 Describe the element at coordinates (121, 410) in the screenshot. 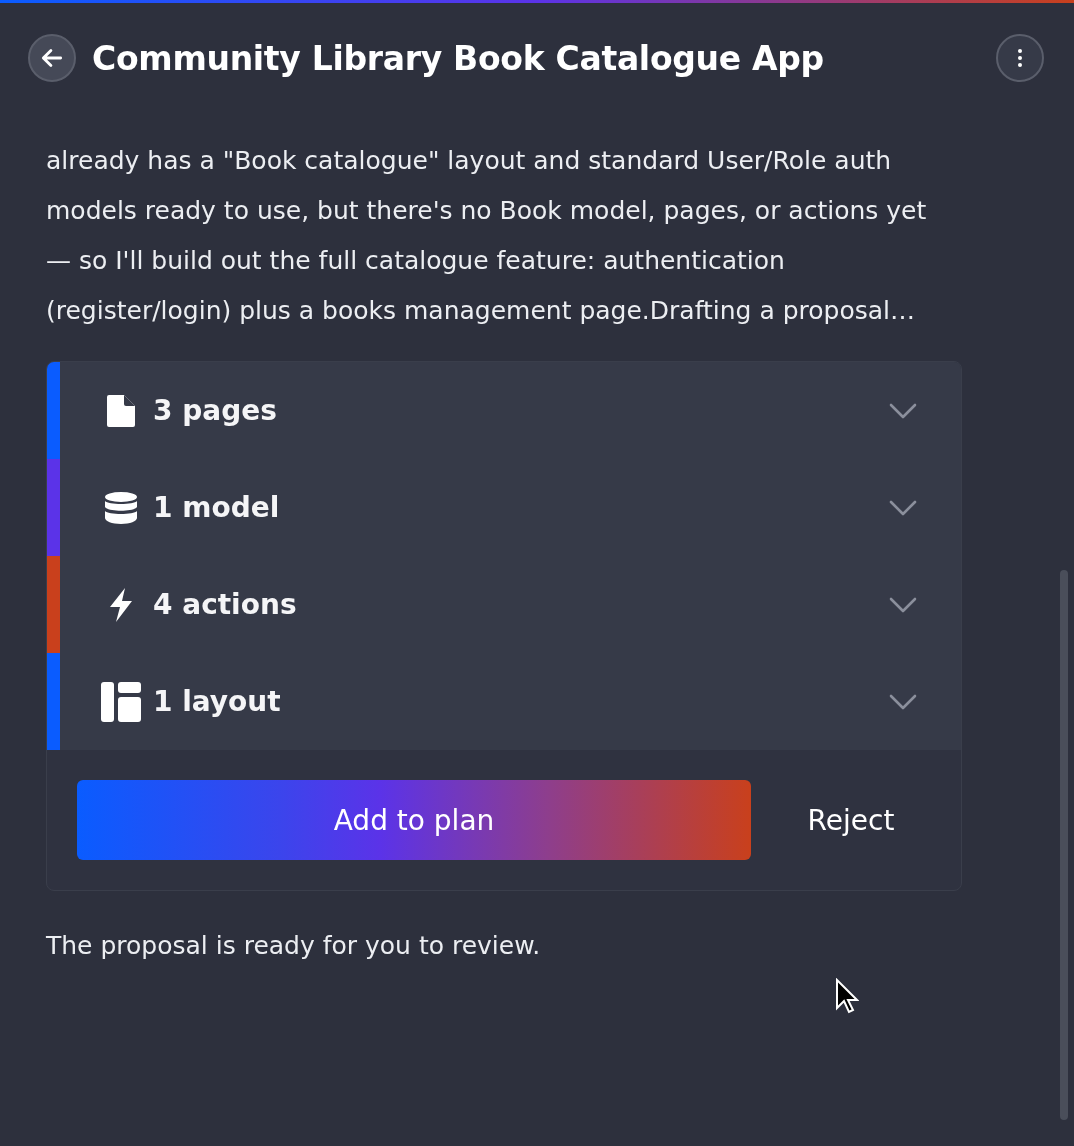

I see `document-icon` at that location.